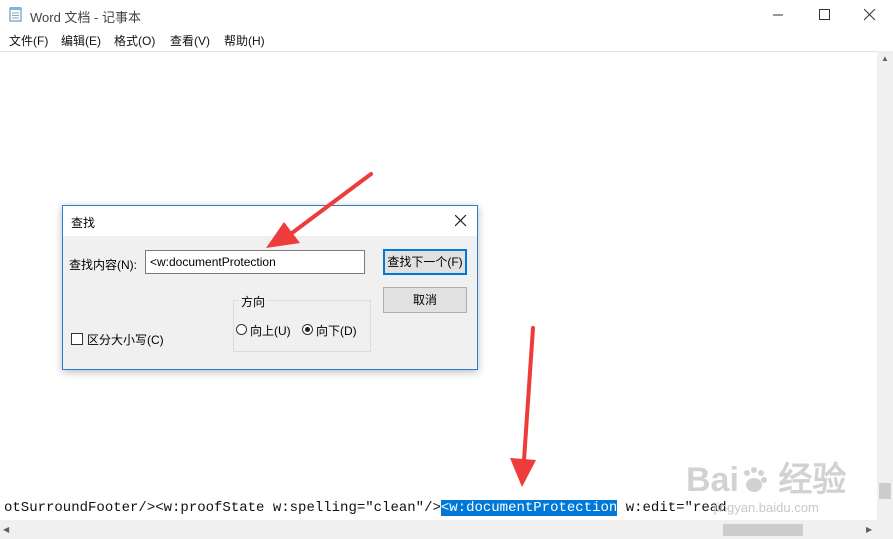 Image resolution: width=893 pixels, height=539 pixels. What do you see at coordinates (523, 406) in the screenshot?
I see `arrow-to-match-icon` at bounding box center [523, 406].